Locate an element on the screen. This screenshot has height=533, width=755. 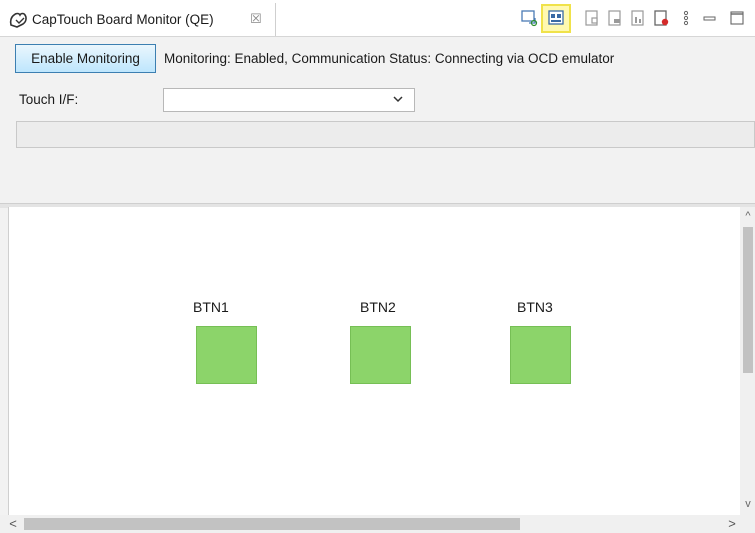
btn1-label: BTN1 is located at coordinates (211, 307).